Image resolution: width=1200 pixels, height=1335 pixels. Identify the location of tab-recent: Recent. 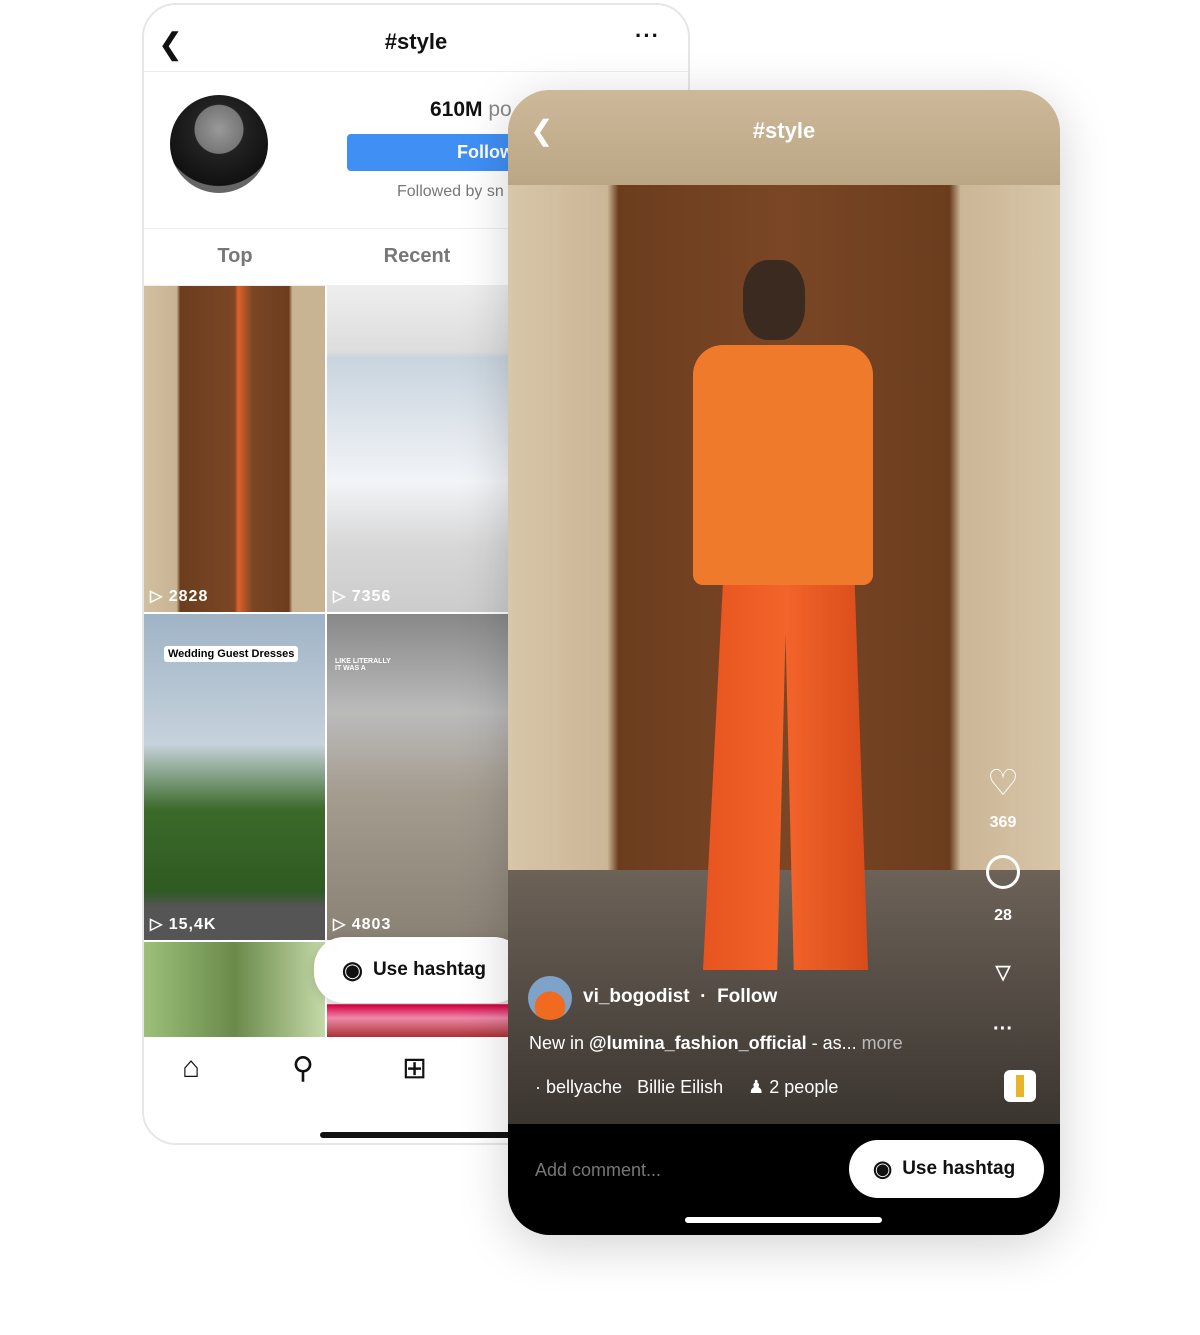
(417, 257).